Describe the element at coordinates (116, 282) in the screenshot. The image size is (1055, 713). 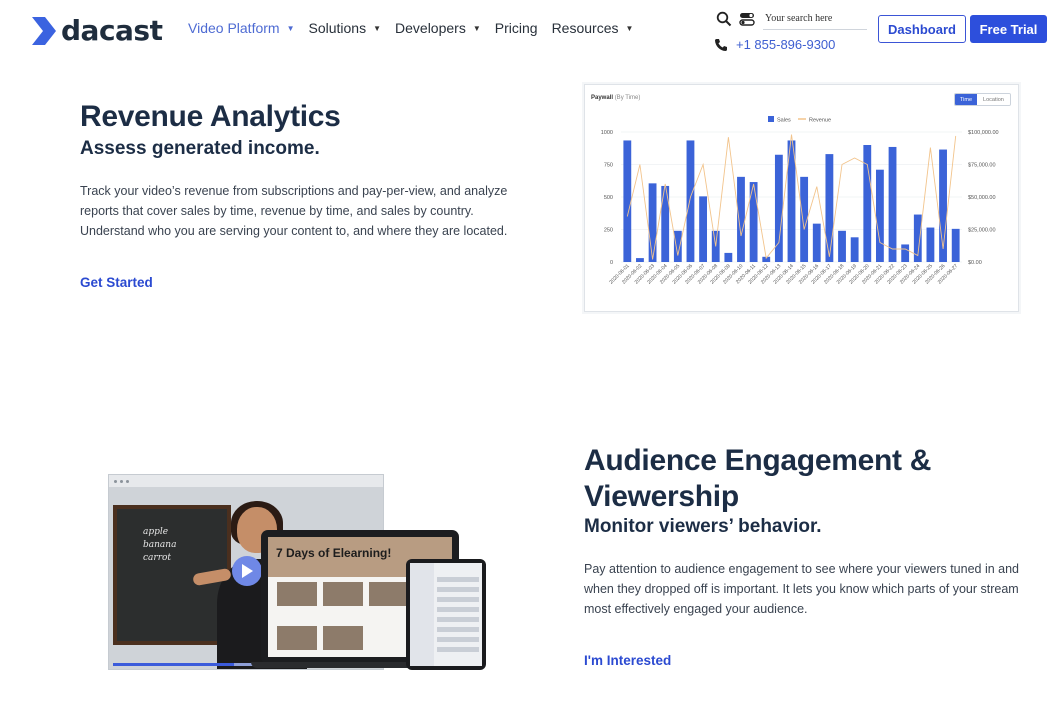
I see `get-started-link: Get Started` at that location.